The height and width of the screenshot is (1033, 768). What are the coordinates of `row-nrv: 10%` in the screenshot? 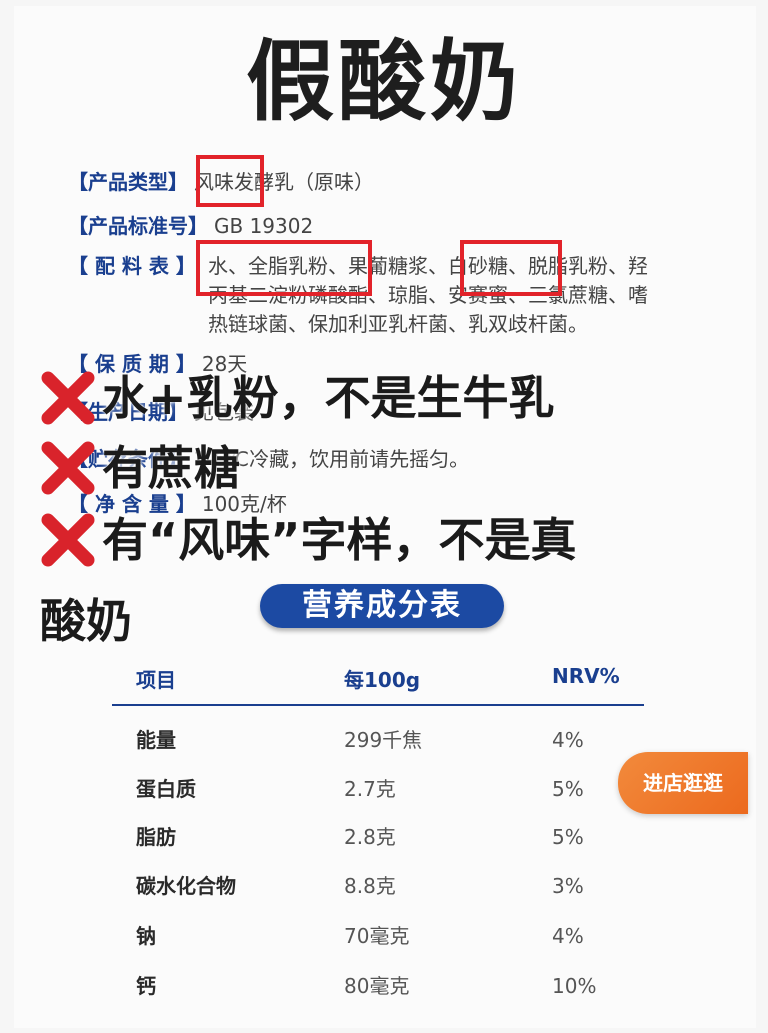 It's located at (574, 986).